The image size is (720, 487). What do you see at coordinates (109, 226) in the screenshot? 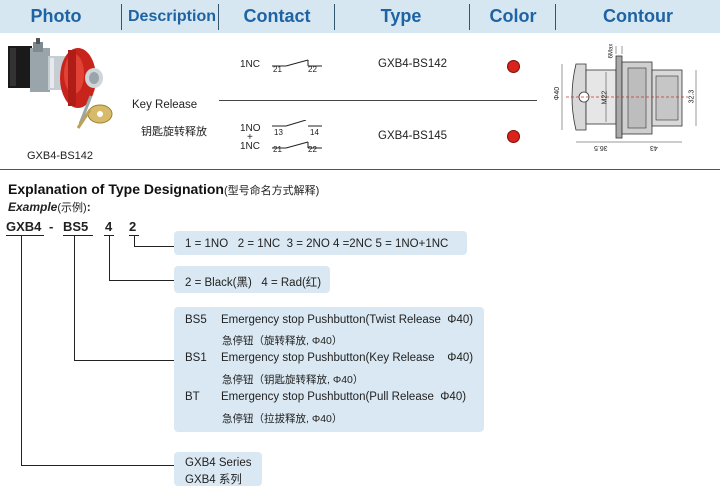
I see `code-4: 4` at bounding box center [109, 226].